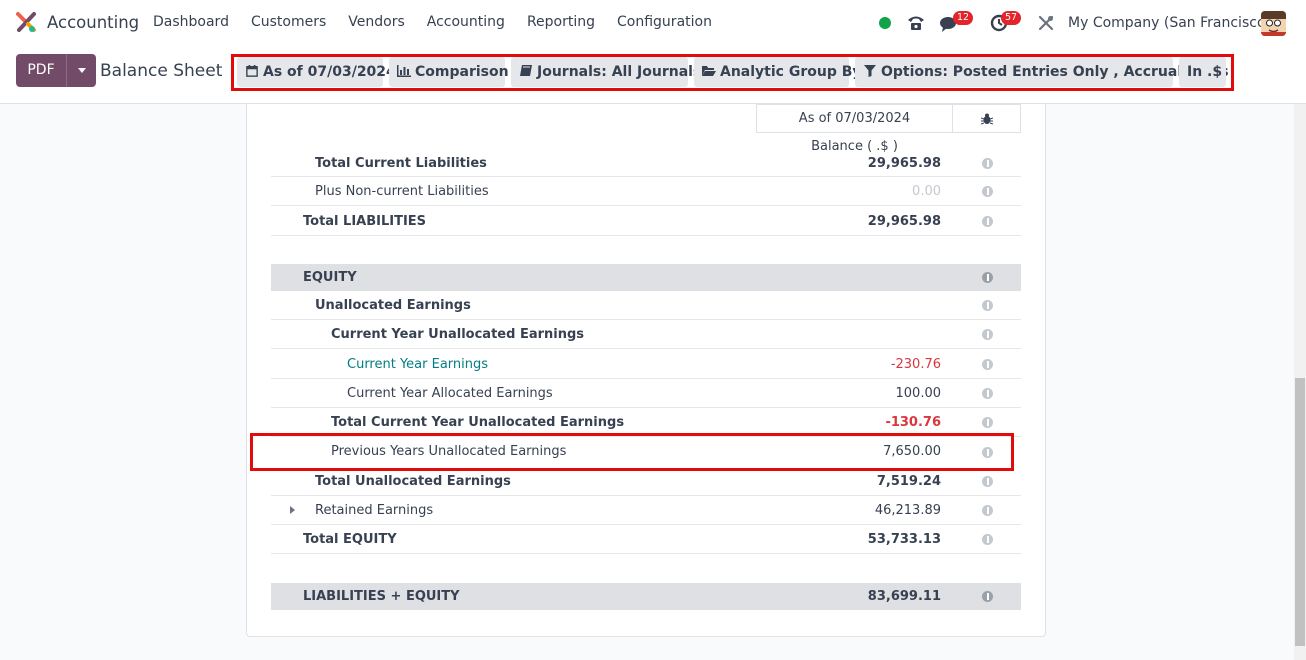  I want to click on row-value: 7,519.24, so click(908, 481).